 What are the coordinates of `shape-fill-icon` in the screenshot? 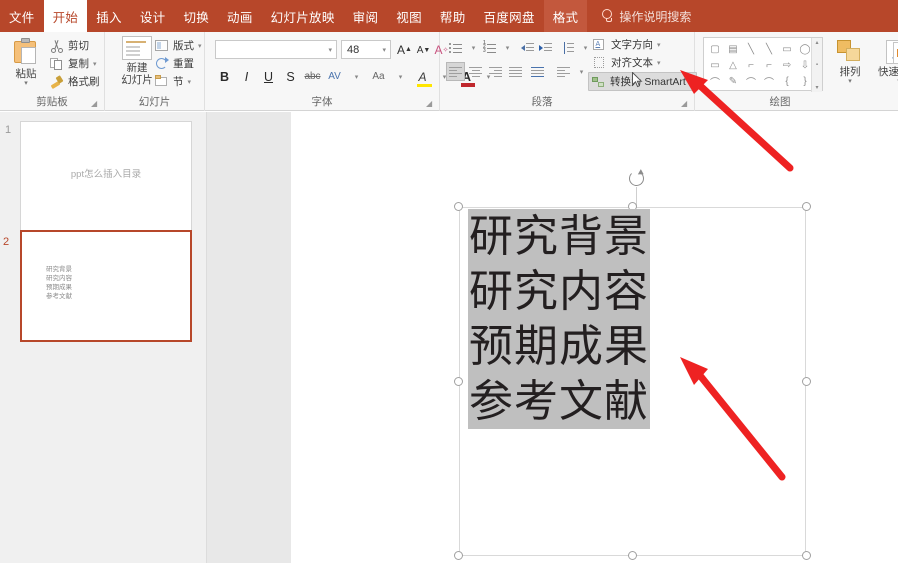 It's located at (895, 53).